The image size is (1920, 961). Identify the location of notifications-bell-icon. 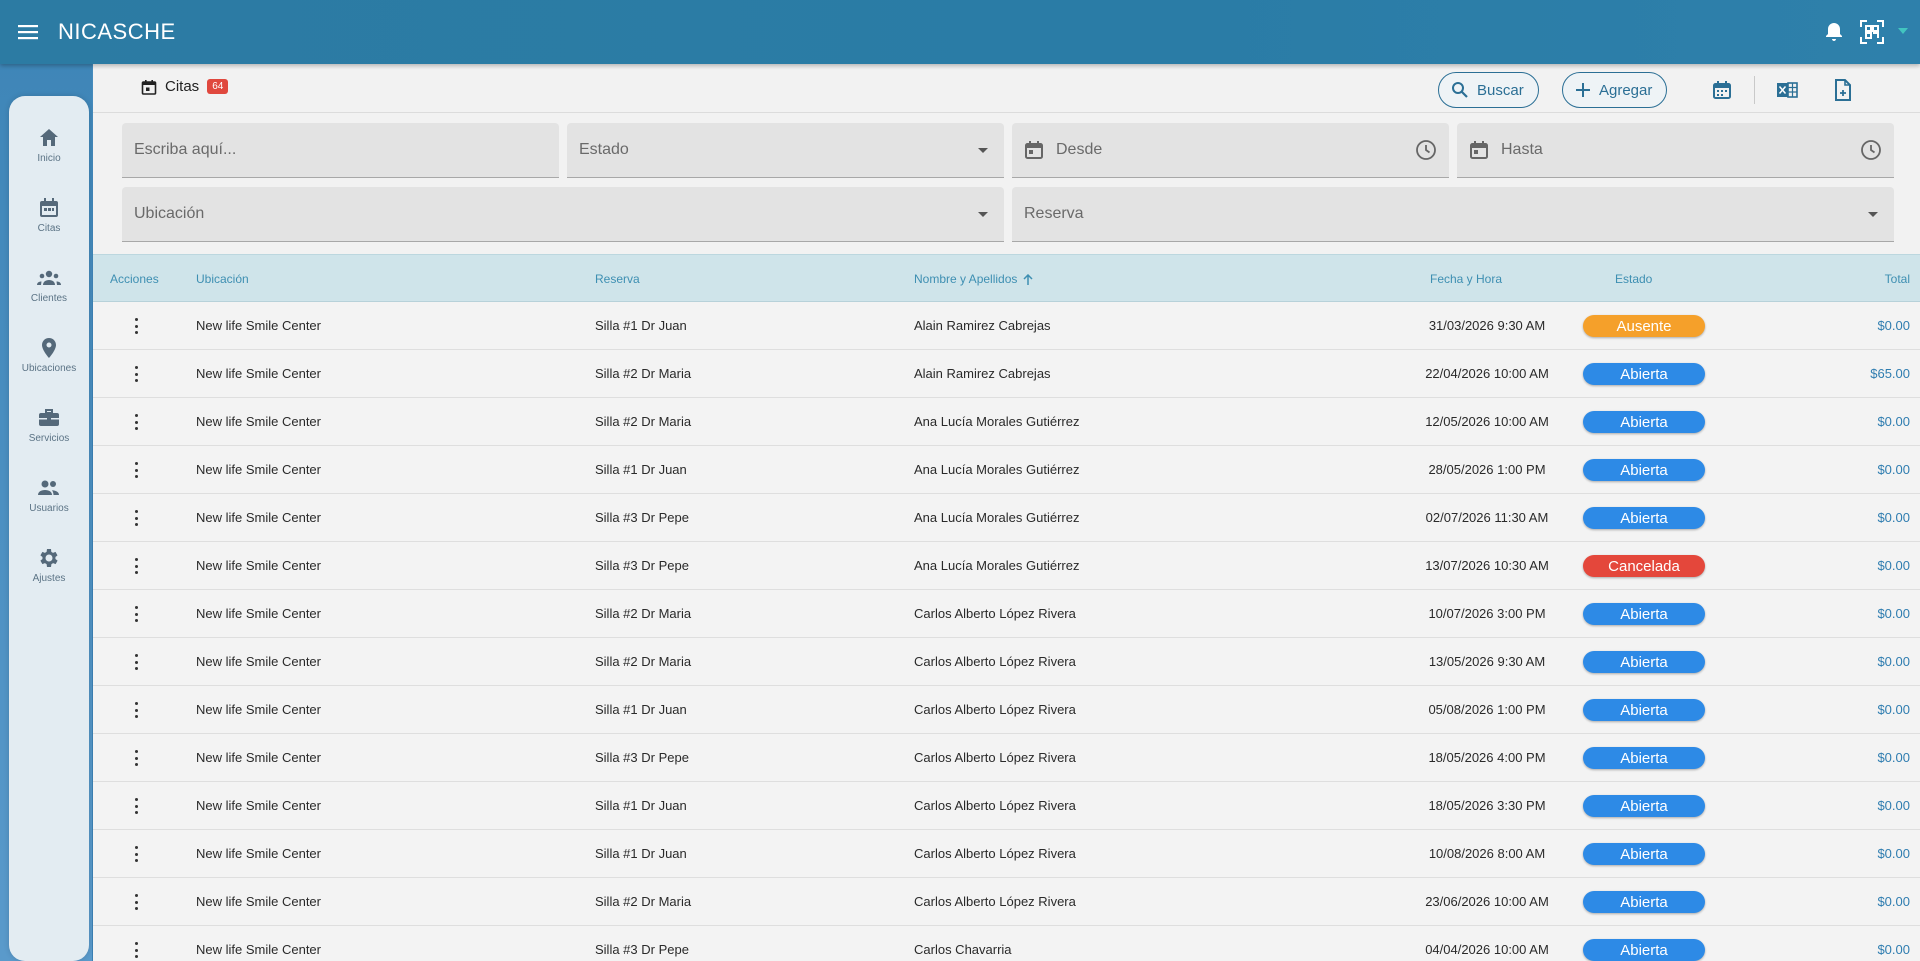
(1834, 32).